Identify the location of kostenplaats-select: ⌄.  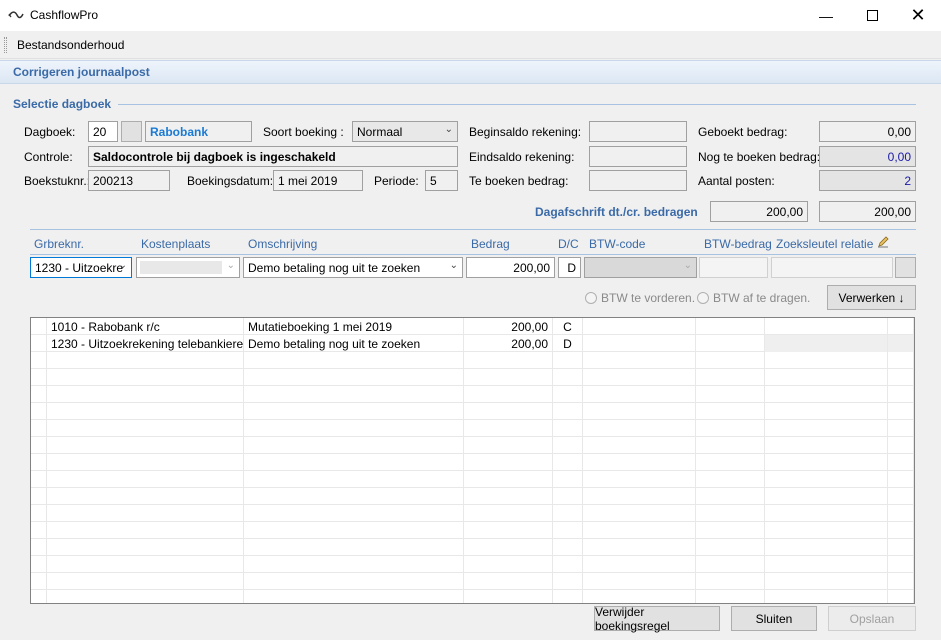
(188, 267).